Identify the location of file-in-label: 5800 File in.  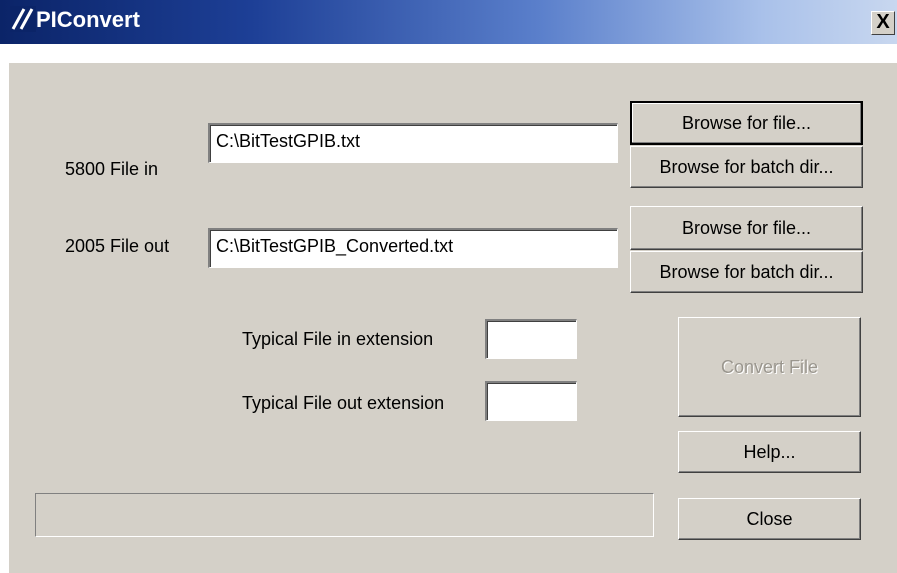
(112, 169).